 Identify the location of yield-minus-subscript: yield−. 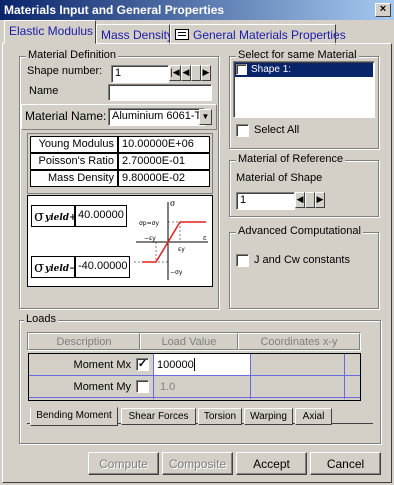
(61, 269).